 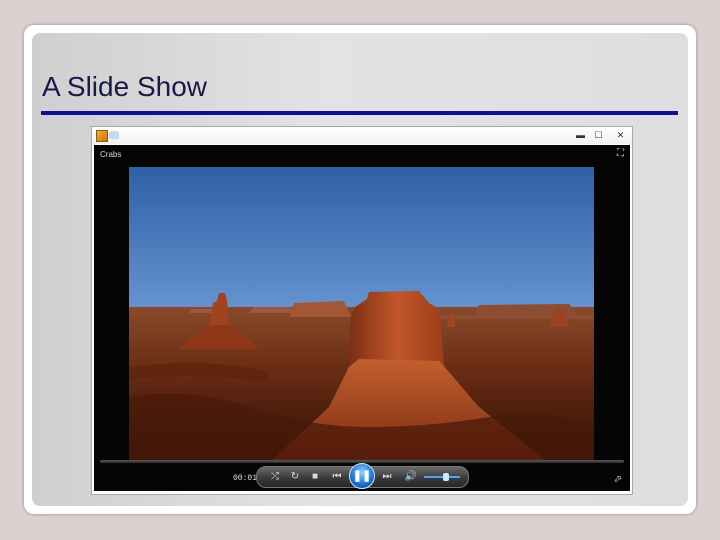 I want to click on time-readout: 00:01, so click(x=245, y=478).